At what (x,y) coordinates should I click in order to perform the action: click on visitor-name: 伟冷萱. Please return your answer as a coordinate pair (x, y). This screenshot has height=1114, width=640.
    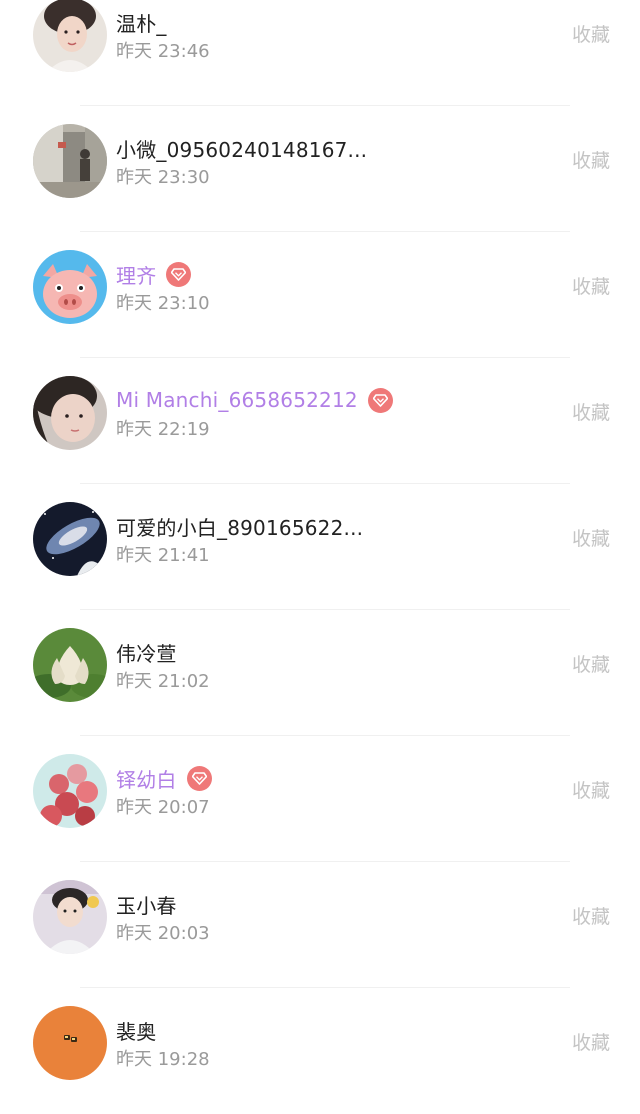
    Looking at the image, I should click on (146, 652).